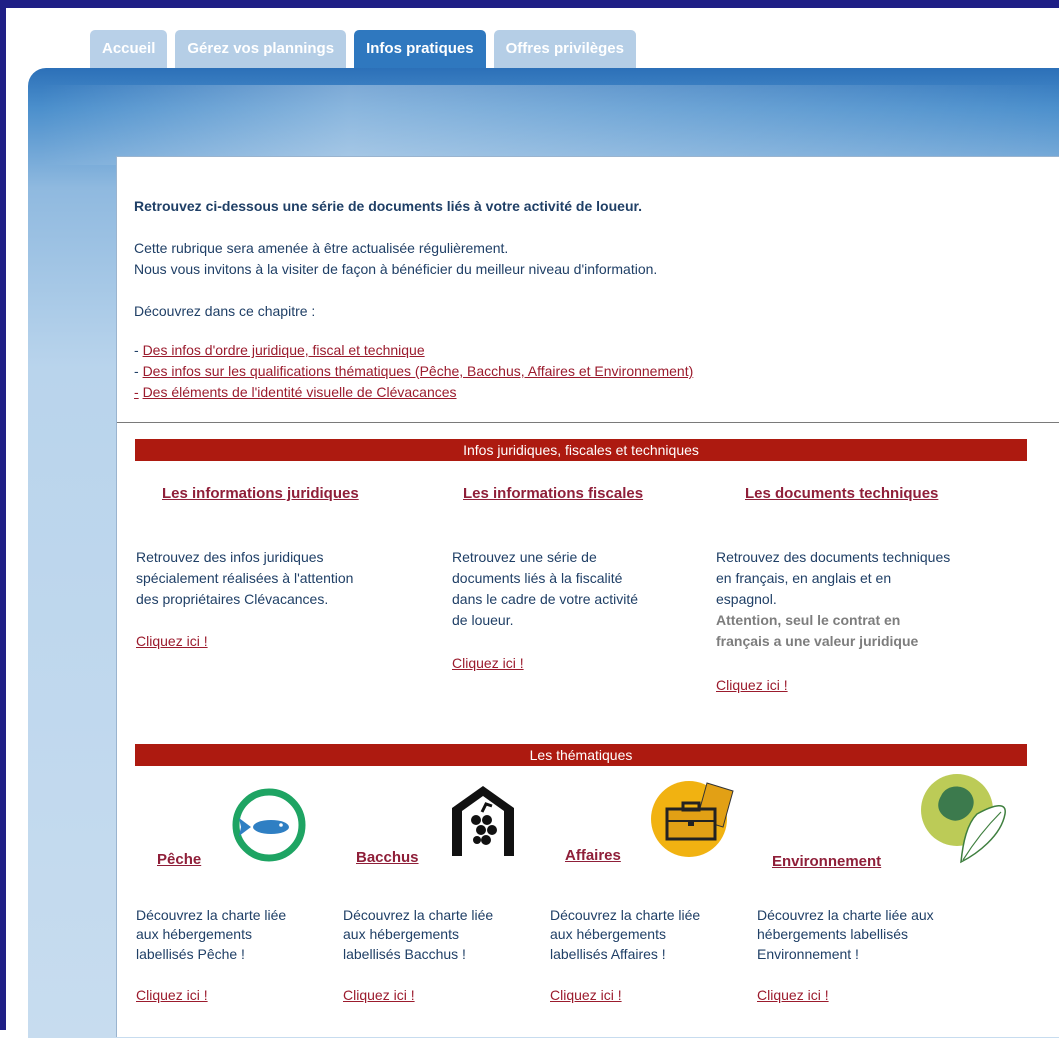 This screenshot has height=1038, width=1059. Describe the element at coordinates (826, 861) in the screenshot. I see `theme-title-environnement: Environnement` at that location.